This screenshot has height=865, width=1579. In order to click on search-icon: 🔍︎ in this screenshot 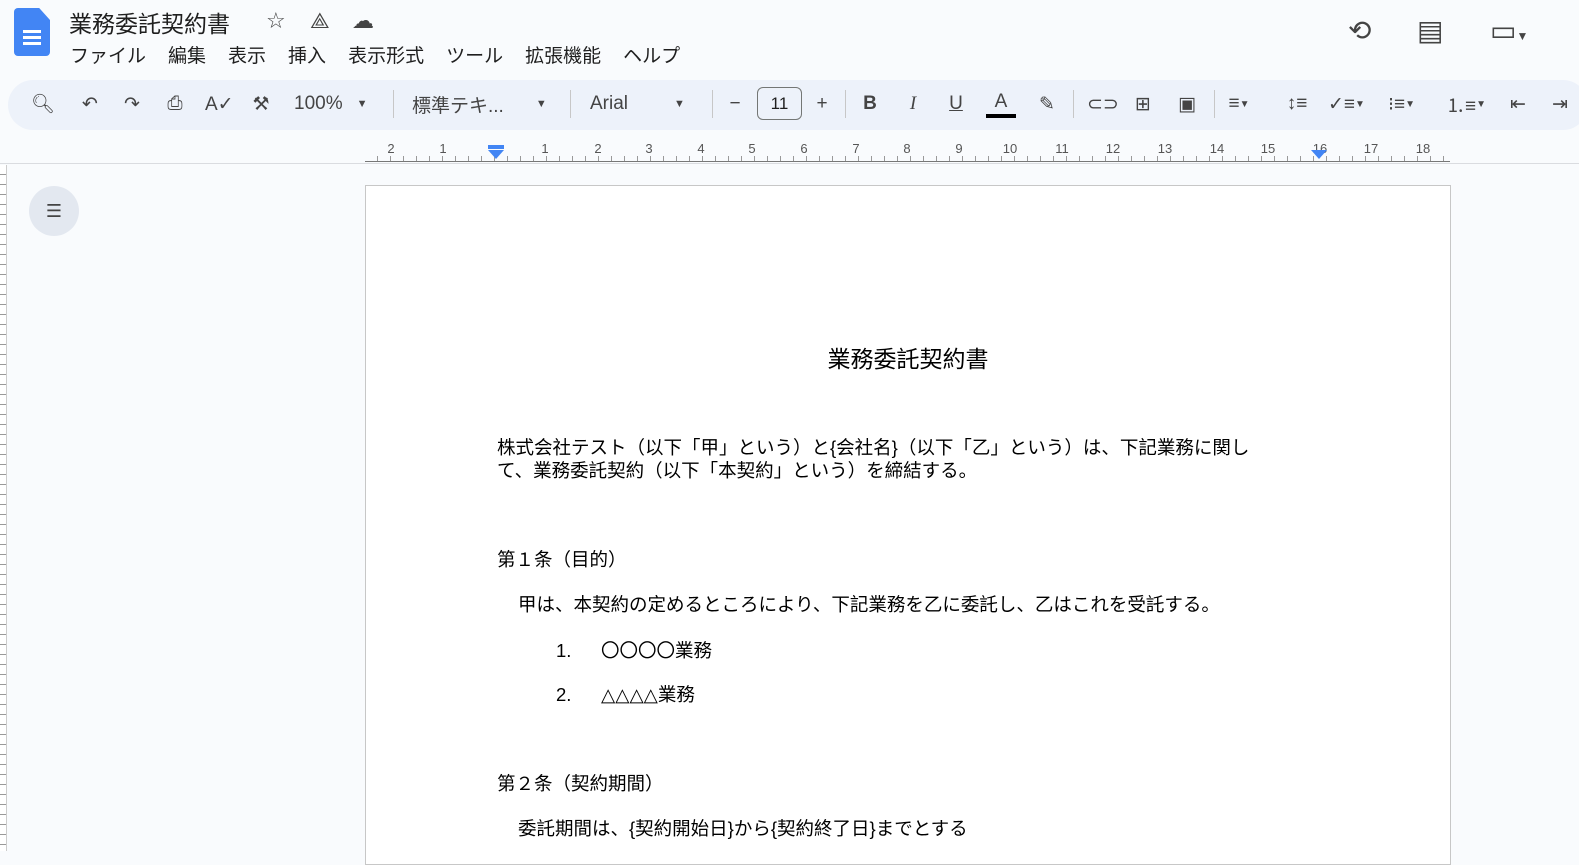, I will do `click(43, 104)`.